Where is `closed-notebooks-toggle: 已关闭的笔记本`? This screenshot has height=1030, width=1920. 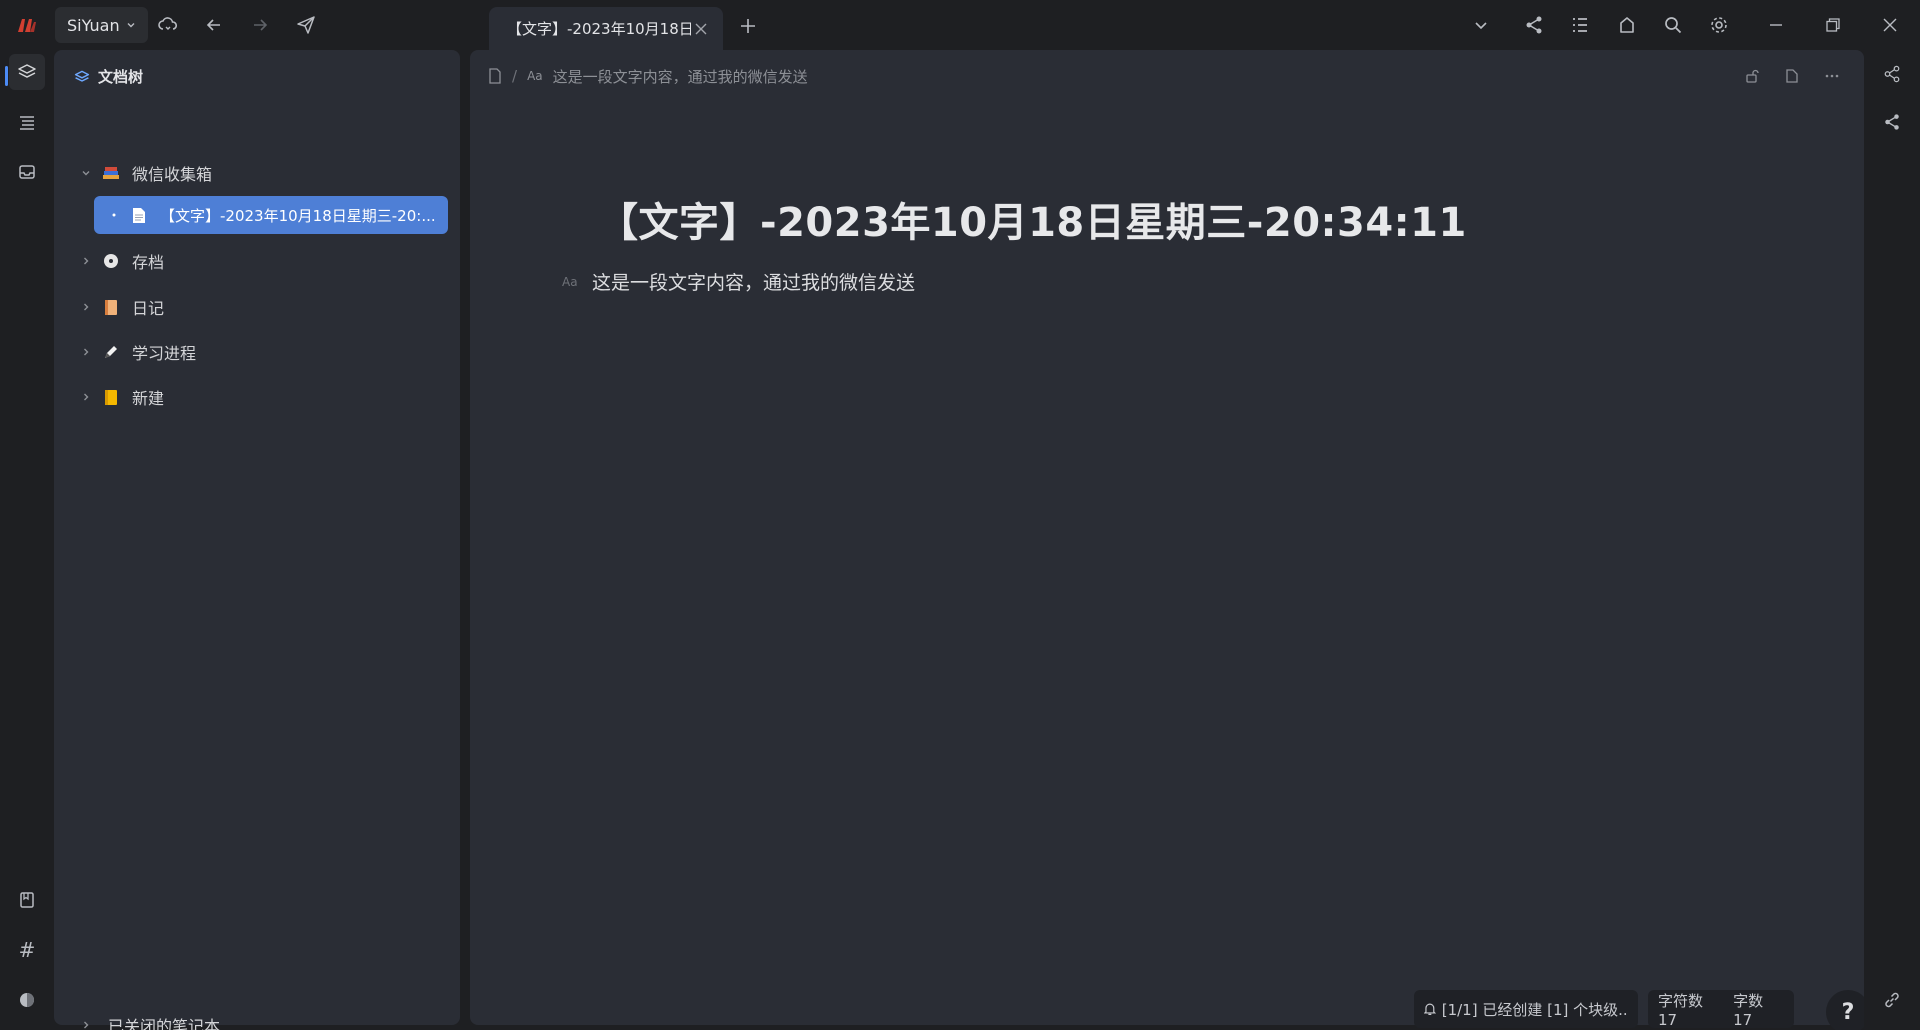
closed-notebooks-toggle: 已关闭的笔记本 is located at coordinates (137, 1020).